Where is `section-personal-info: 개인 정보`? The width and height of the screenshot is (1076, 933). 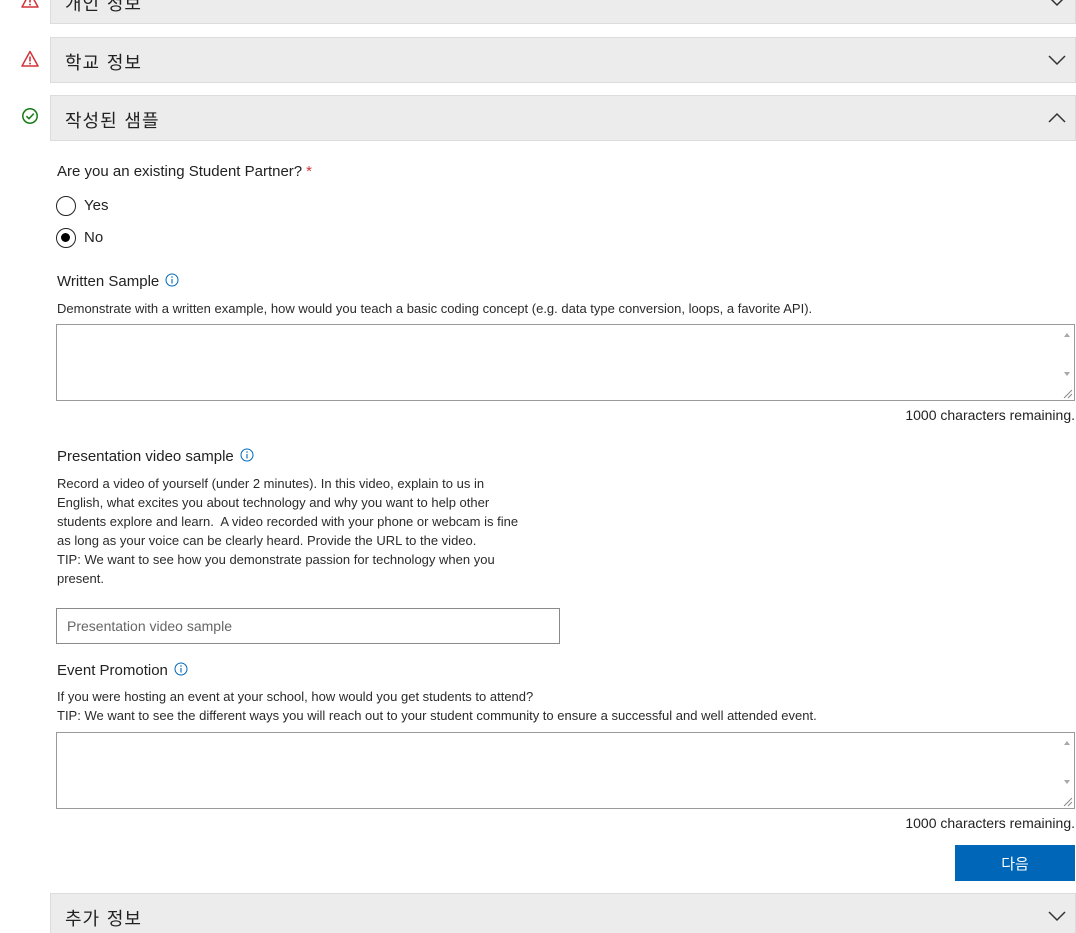 section-personal-info: 개인 정보 is located at coordinates (538, 12).